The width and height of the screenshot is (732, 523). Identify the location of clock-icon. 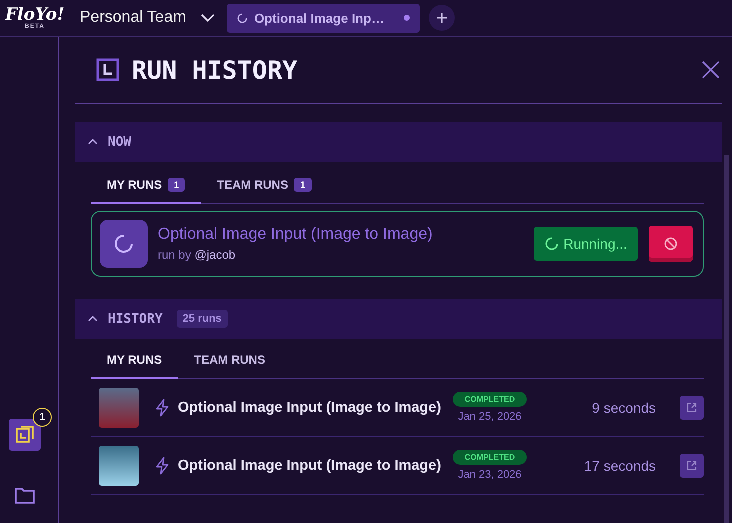
(108, 70).